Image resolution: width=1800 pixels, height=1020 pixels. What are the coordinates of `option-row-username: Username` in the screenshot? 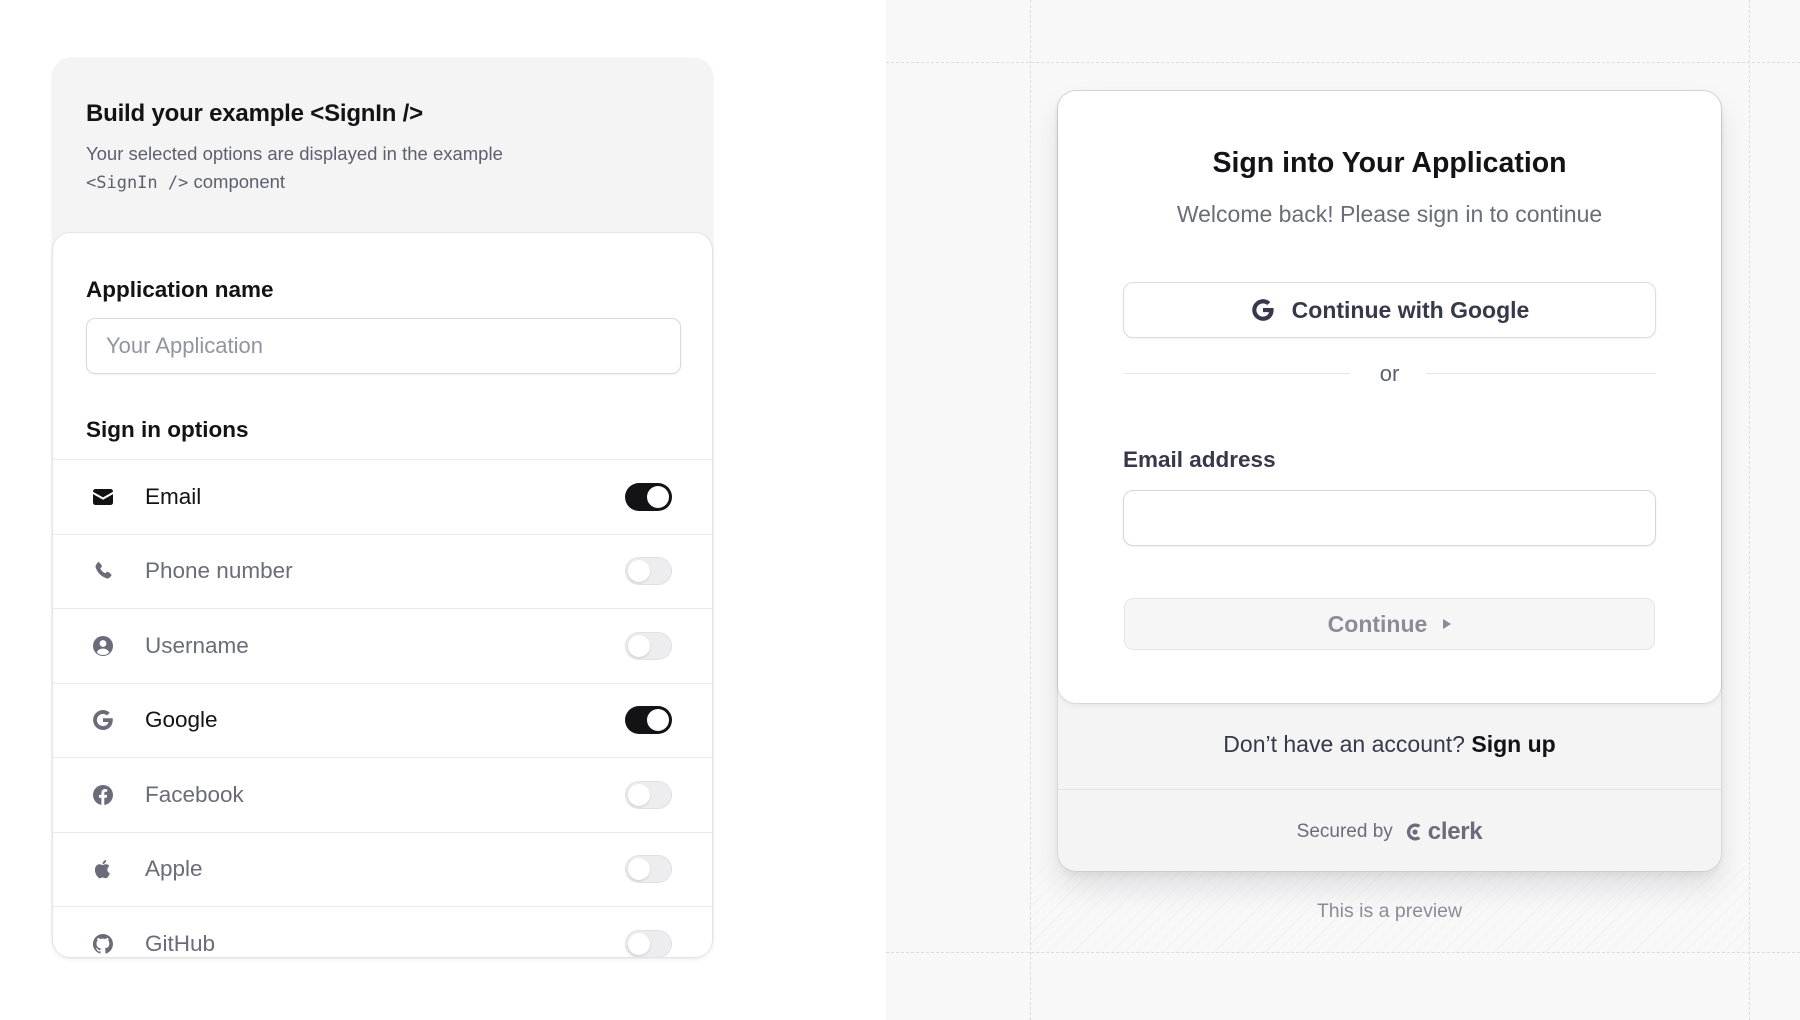 It's located at (382, 645).